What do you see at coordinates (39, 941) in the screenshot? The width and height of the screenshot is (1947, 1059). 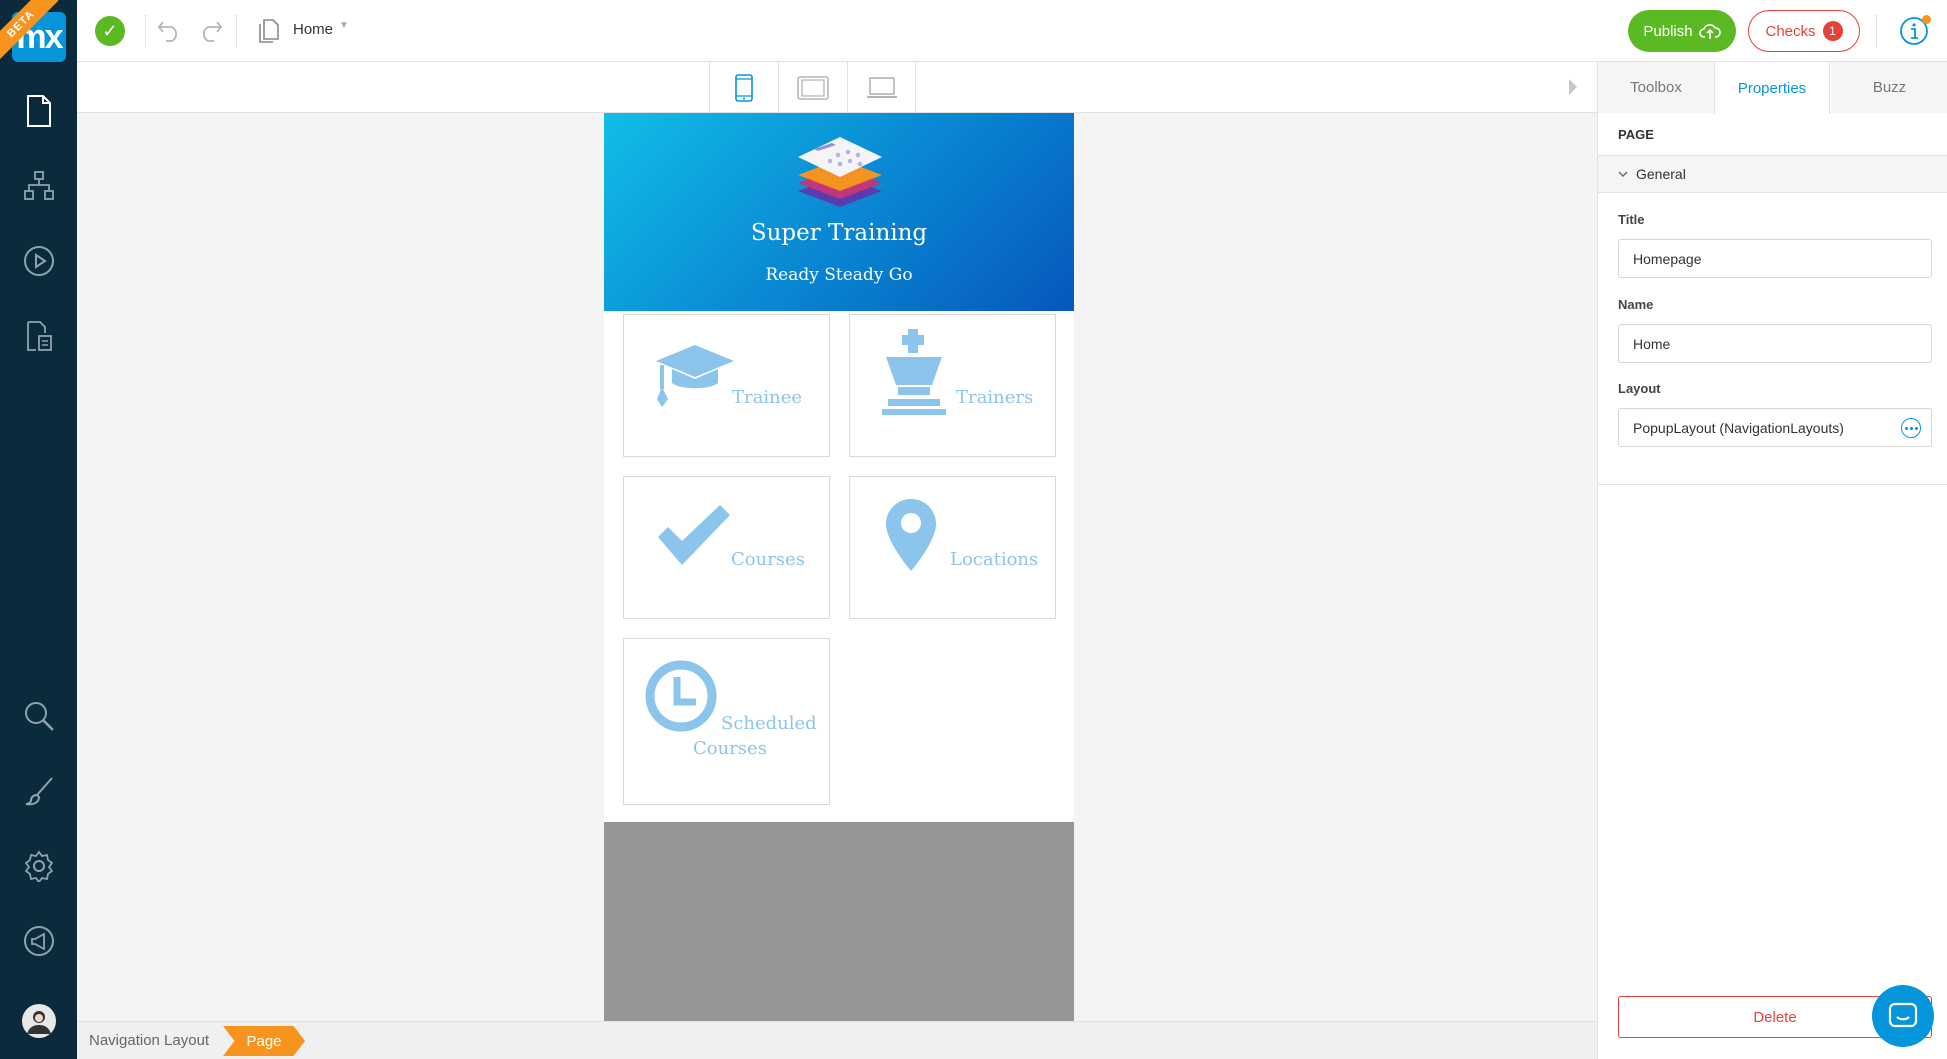 I see `megaphone-icon` at bounding box center [39, 941].